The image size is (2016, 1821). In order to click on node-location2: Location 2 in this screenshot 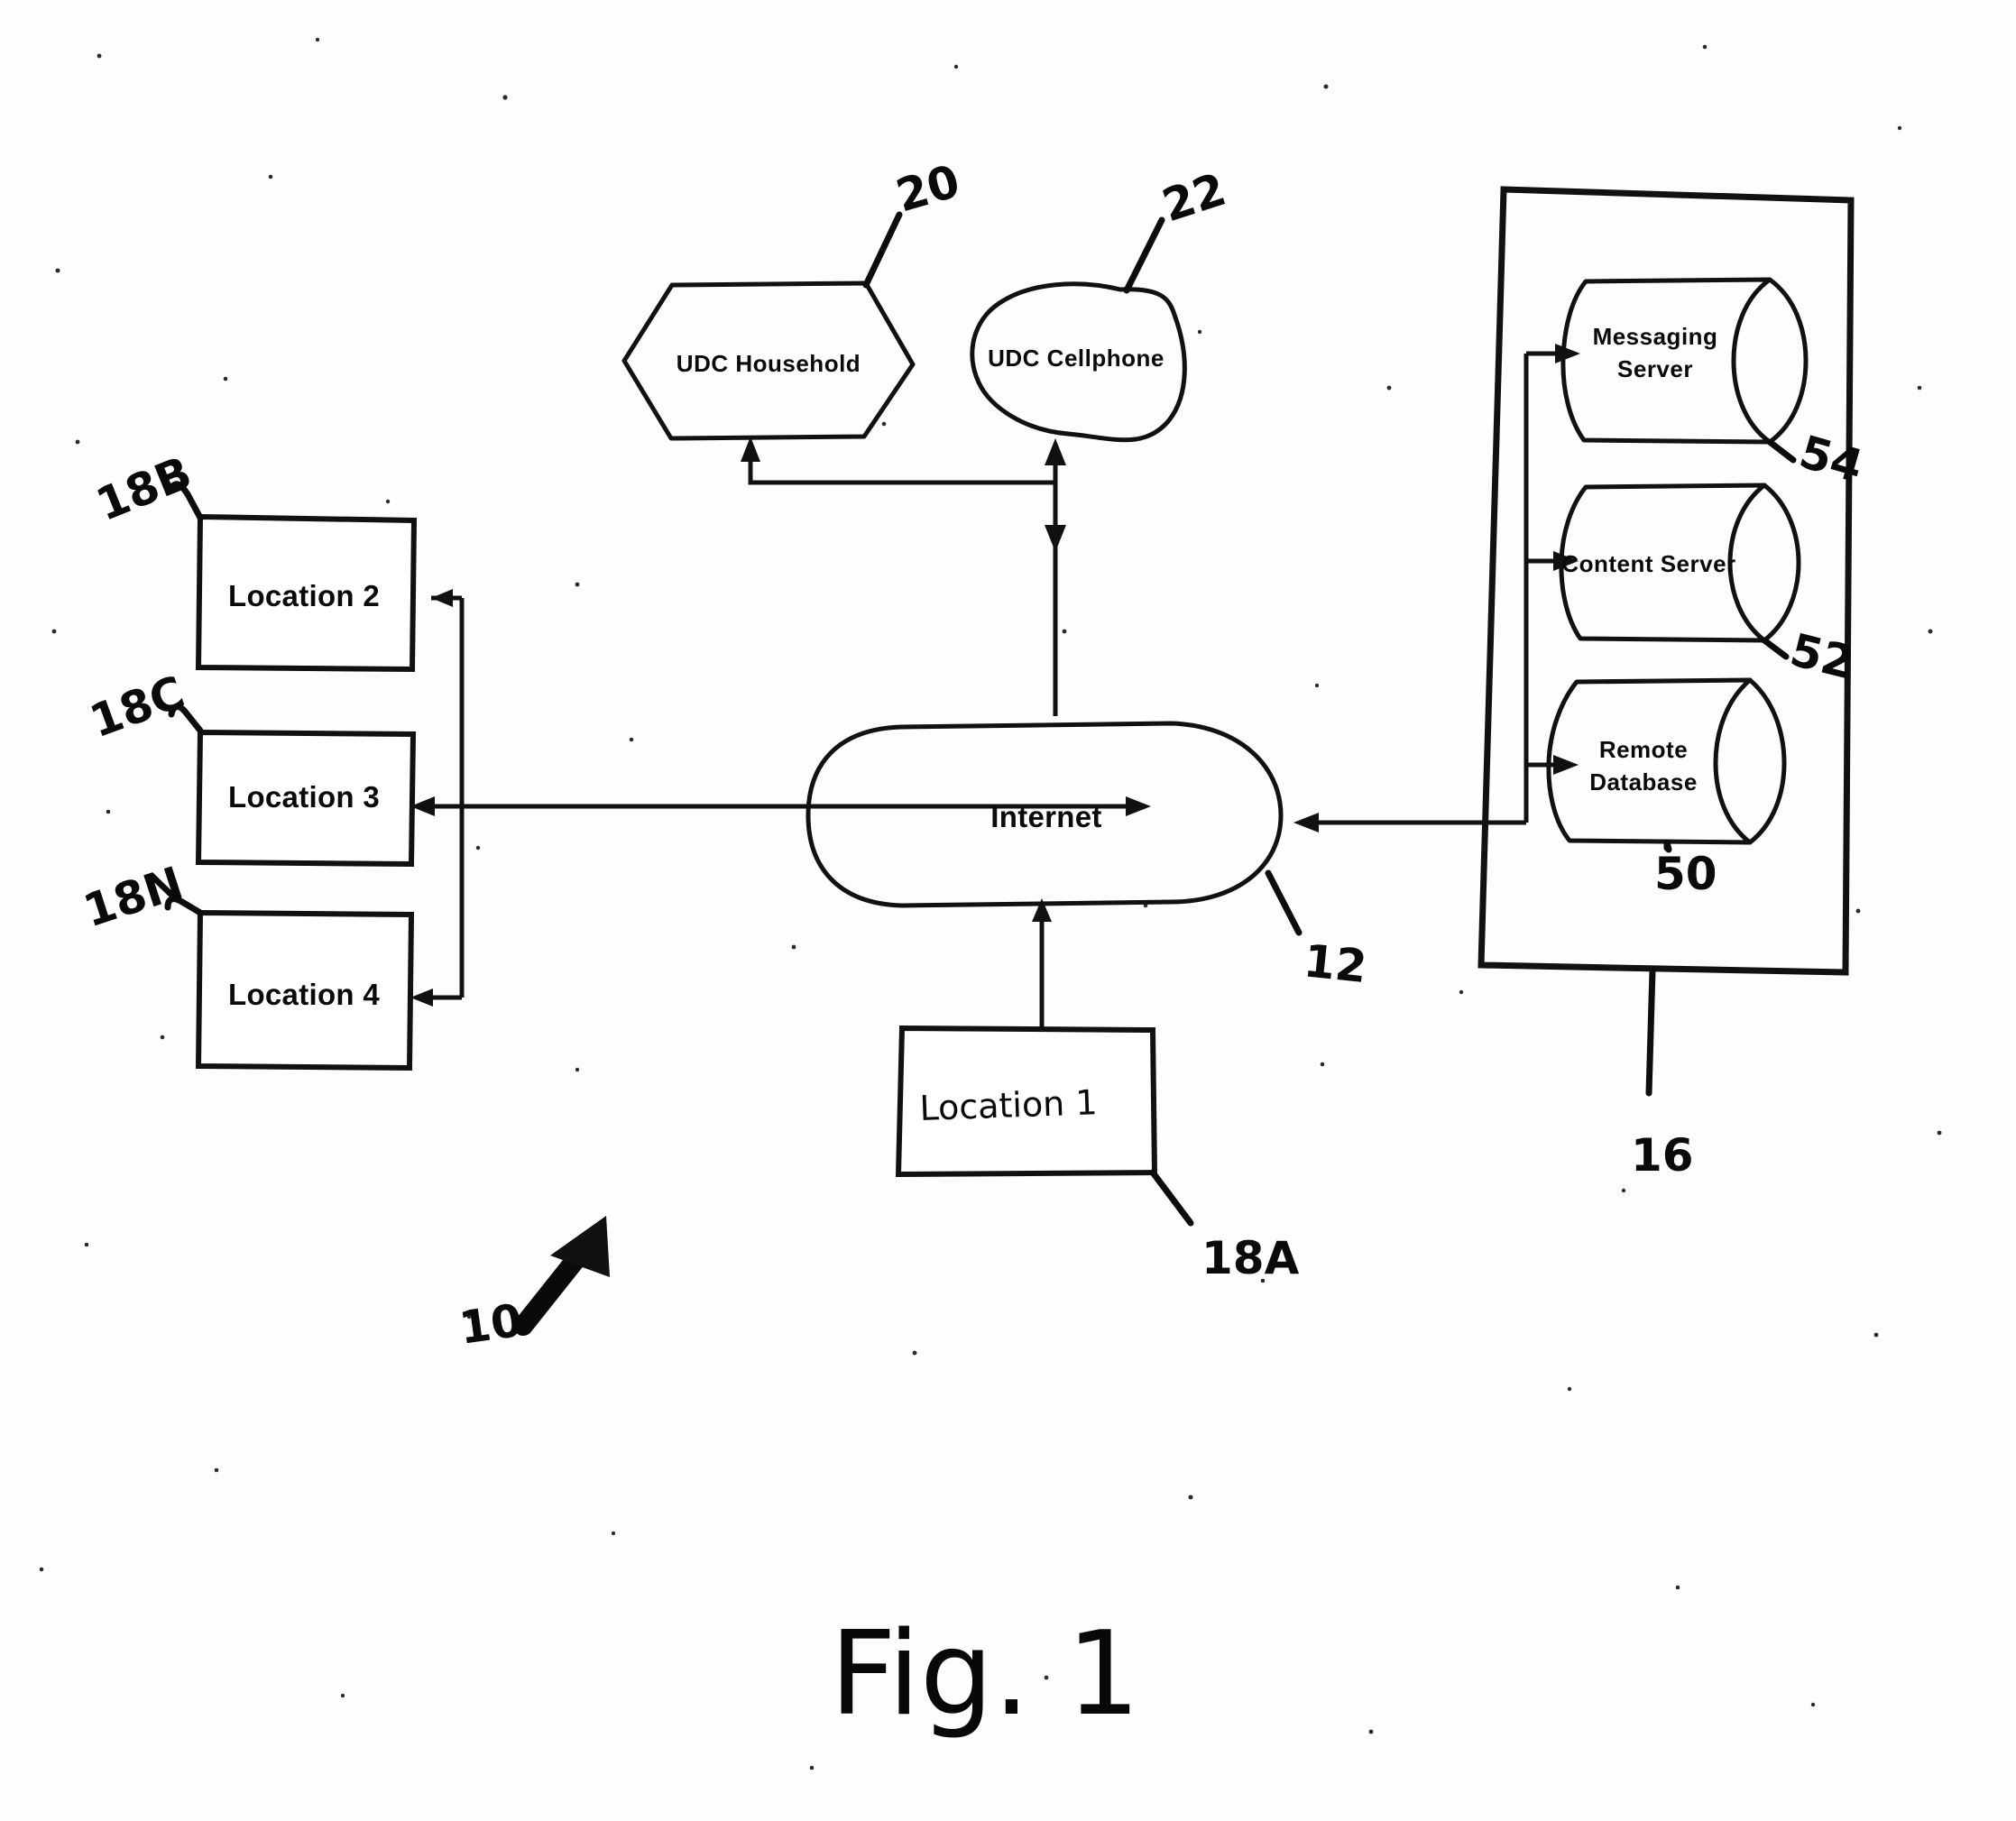, I will do `click(306, 593)`.